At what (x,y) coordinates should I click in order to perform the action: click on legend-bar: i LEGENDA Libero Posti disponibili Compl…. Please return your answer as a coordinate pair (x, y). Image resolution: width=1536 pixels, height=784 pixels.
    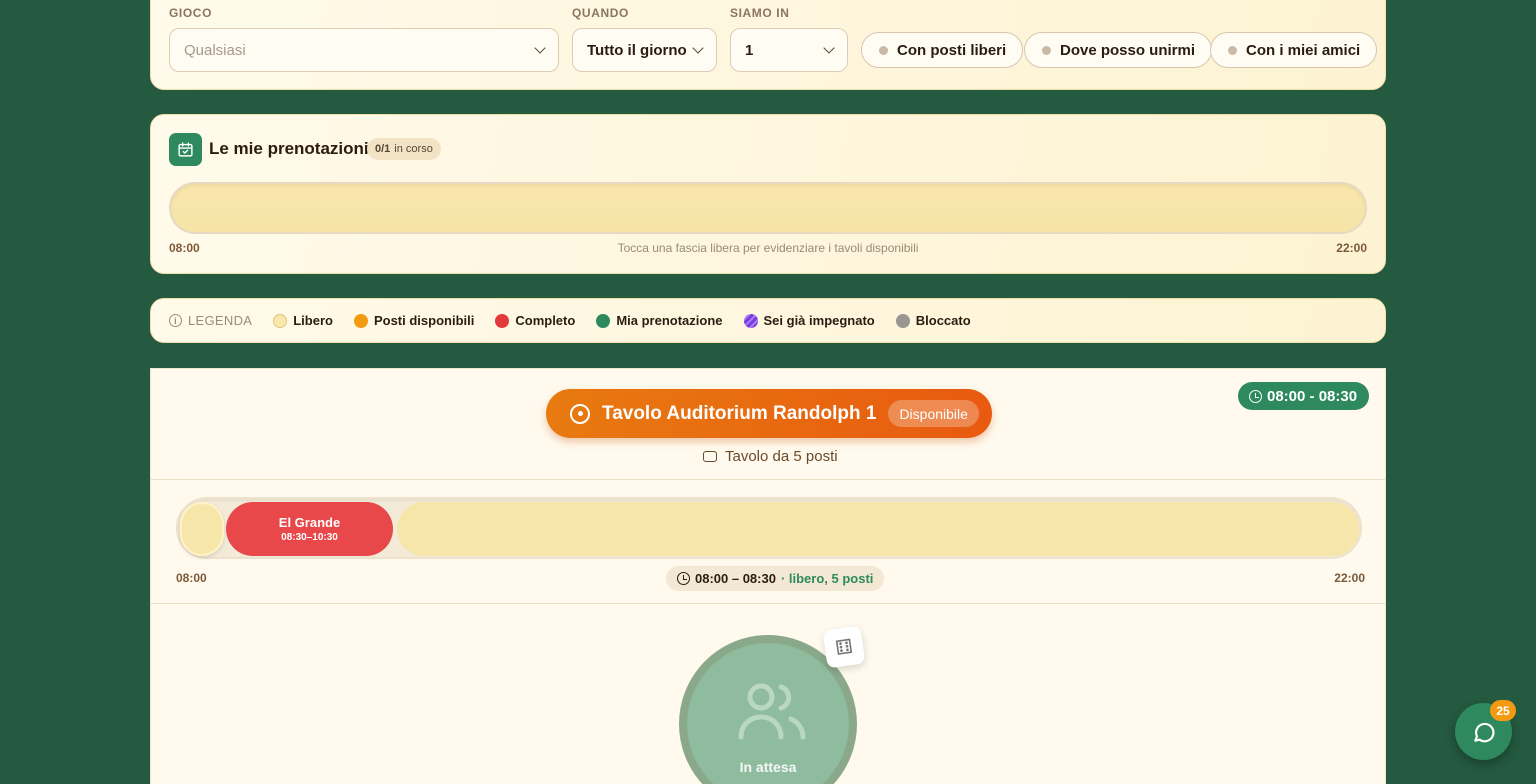
    Looking at the image, I should click on (768, 320).